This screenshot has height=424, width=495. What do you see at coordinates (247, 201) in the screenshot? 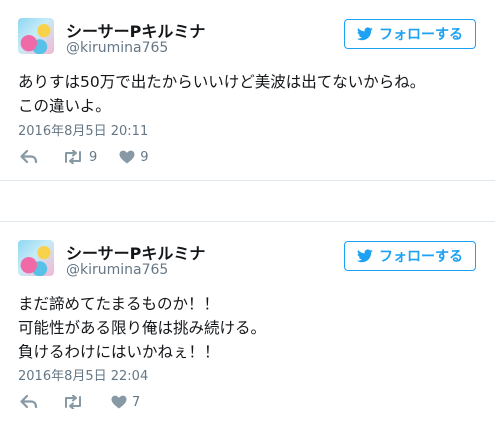
I see `tweet-gap` at bounding box center [247, 201].